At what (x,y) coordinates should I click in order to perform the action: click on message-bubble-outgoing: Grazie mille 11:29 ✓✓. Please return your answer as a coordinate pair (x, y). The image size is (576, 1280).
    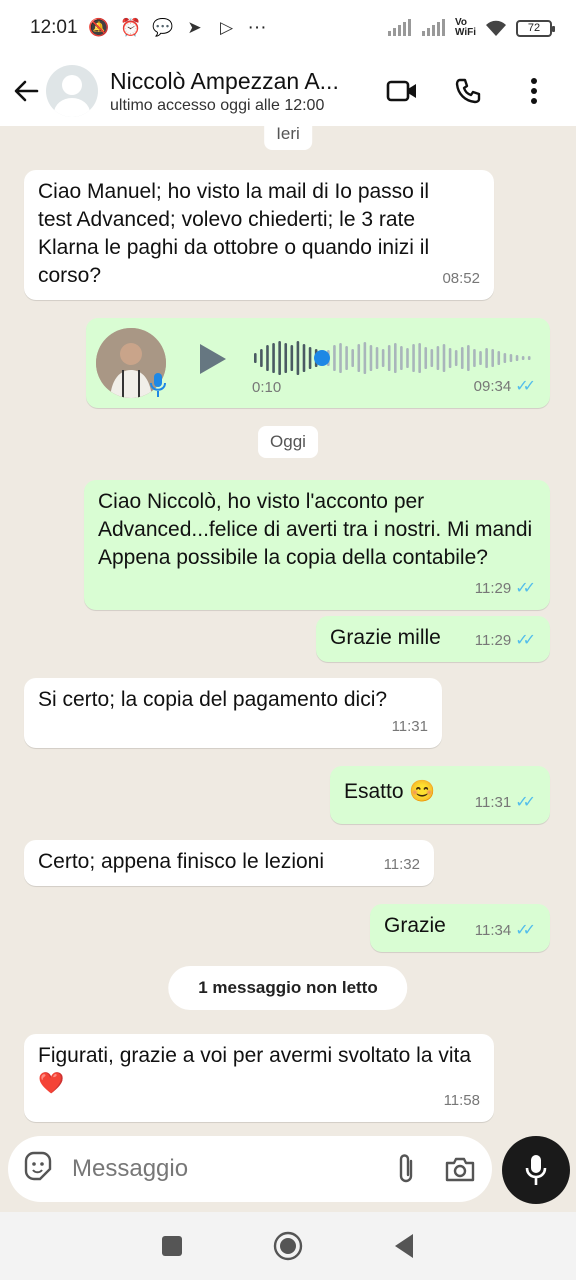
    Looking at the image, I should click on (433, 639).